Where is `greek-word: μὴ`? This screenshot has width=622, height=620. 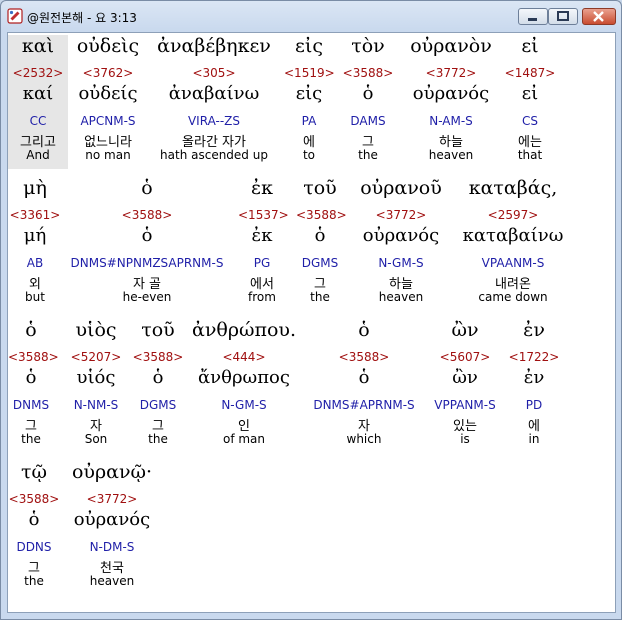 greek-word: μὴ is located at coordinates (35, 188).